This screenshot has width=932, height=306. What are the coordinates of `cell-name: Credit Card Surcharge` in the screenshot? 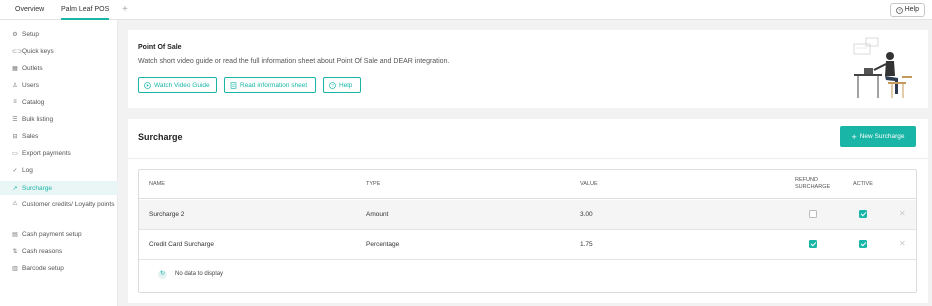 It's located at (182, 244).